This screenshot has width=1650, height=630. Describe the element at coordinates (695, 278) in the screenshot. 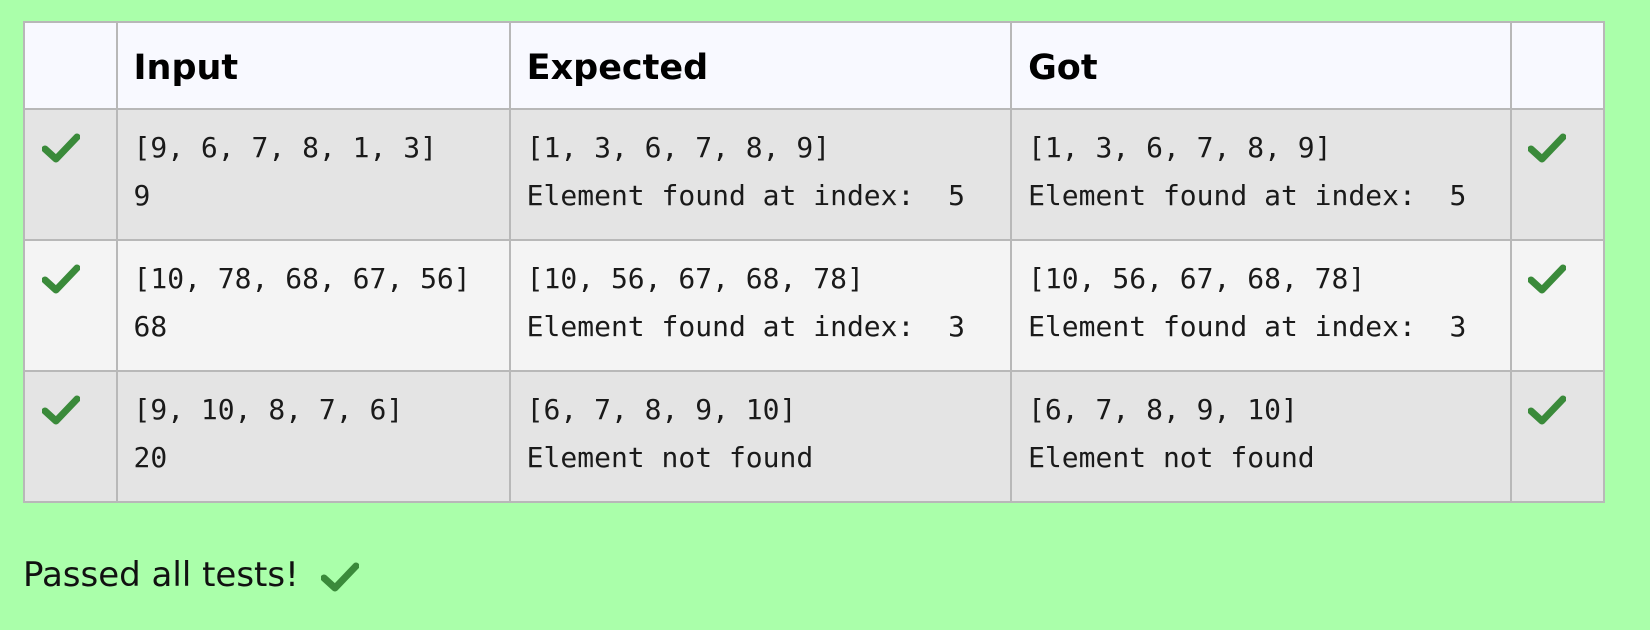

I see `expected-line: [10, 56, 67, 68, 78]` at that location.